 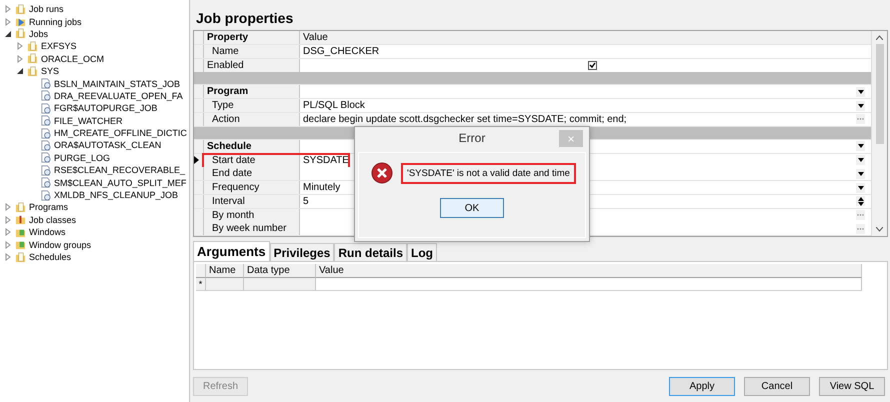 I want to click on property-label: Action, so click(x=252, y=119).